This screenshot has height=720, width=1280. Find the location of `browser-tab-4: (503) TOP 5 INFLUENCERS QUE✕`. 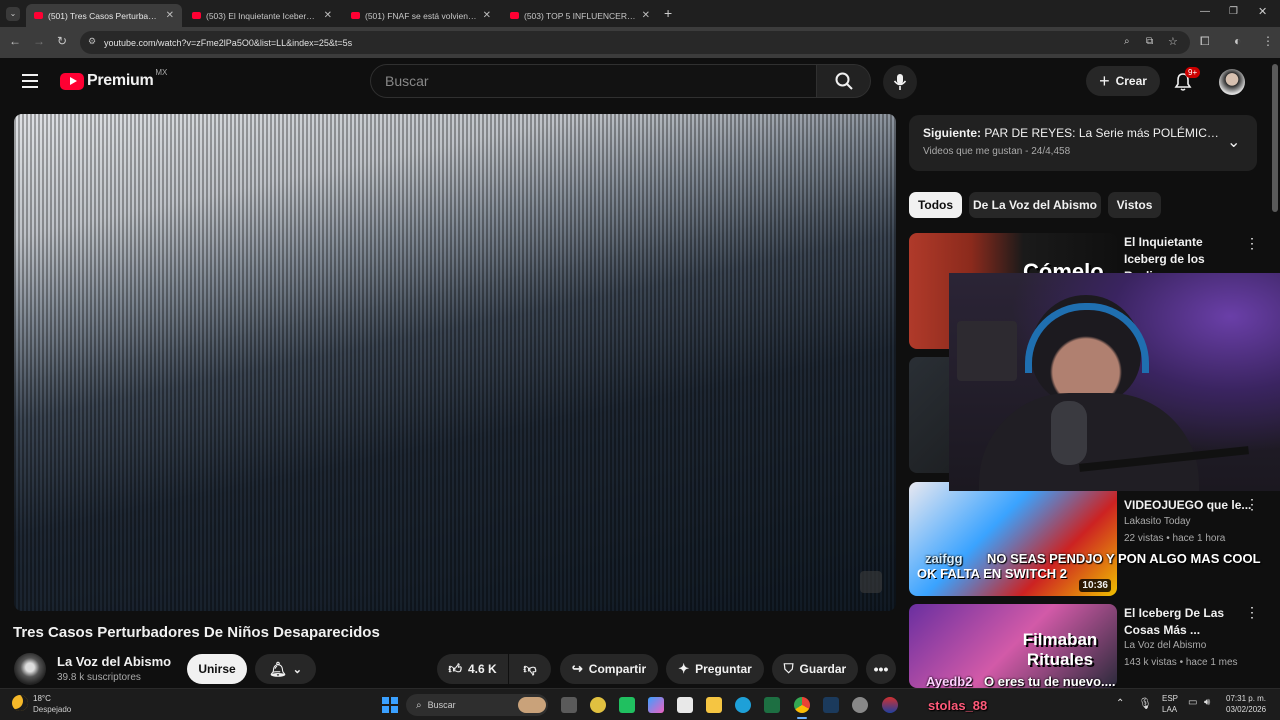

browser-tab-4: (503) TOP 5 INFLUENCERS QUE✕ is located at coordinates (580, 15).